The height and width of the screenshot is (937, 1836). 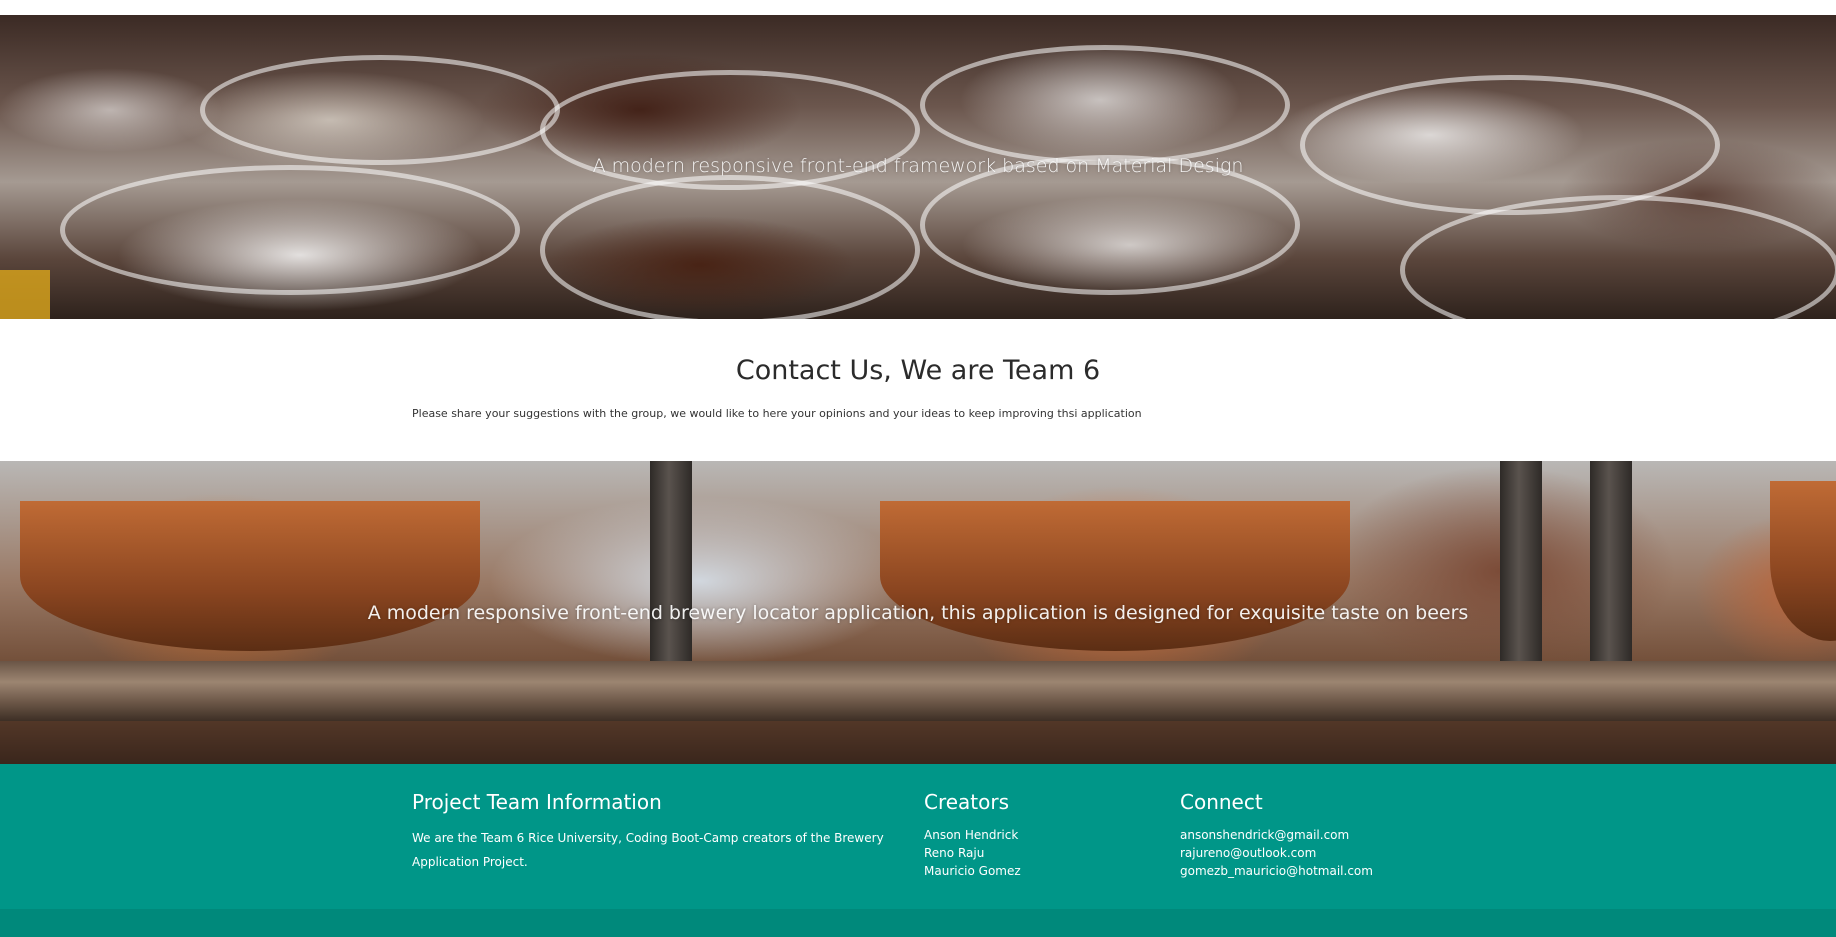 I want to click on top-strip, so click(x=918, y=7).